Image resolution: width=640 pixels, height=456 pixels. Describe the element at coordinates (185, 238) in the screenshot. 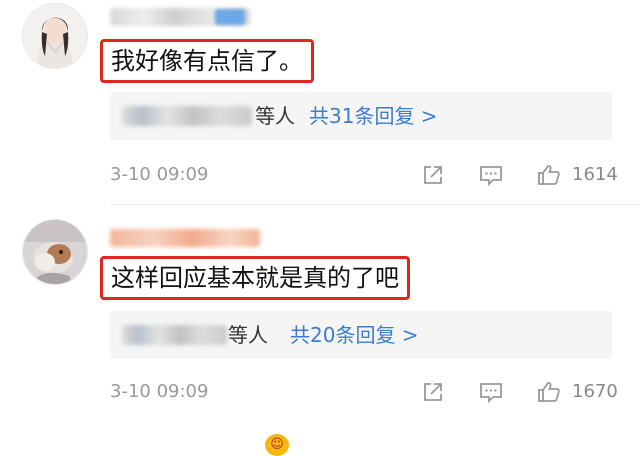

I see `username-blurred` at that location.